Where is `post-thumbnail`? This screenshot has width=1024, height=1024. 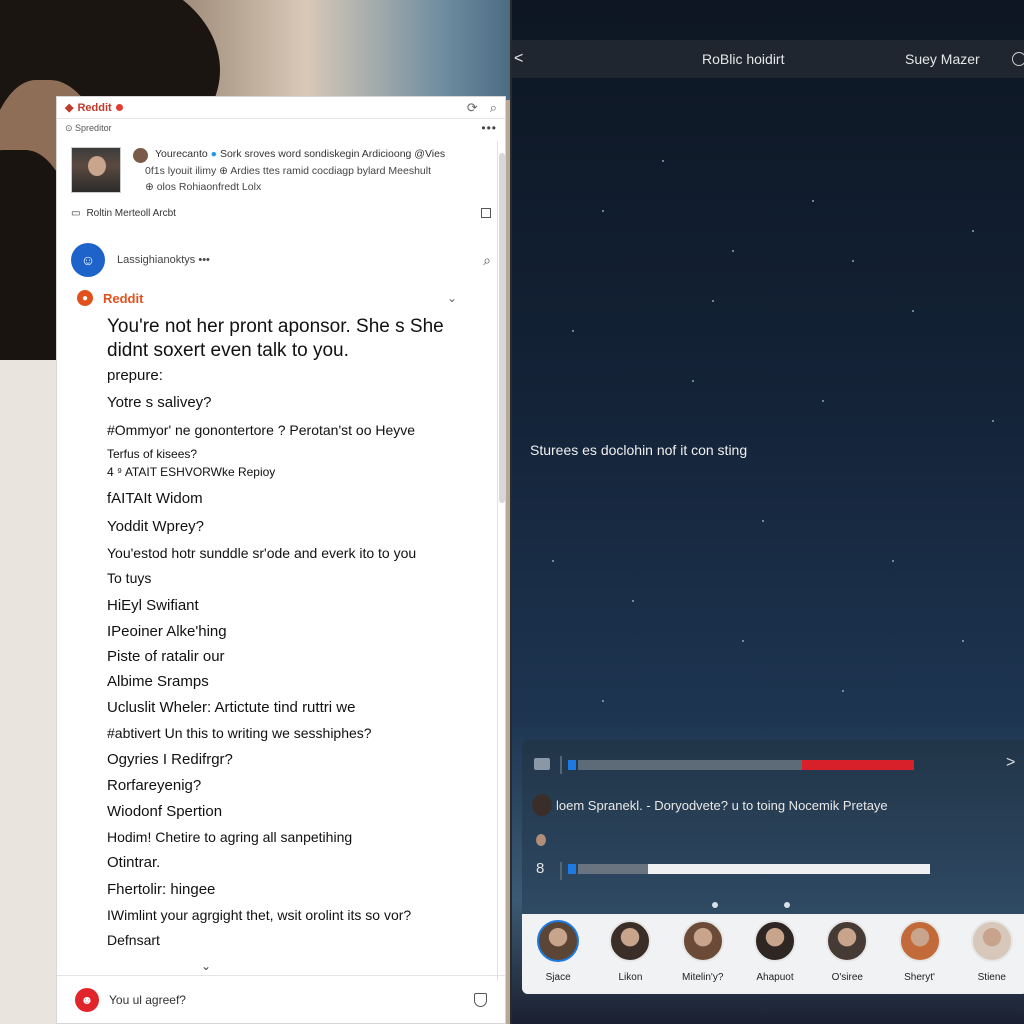 post-thumbnail is located at coordinates (96, 170).